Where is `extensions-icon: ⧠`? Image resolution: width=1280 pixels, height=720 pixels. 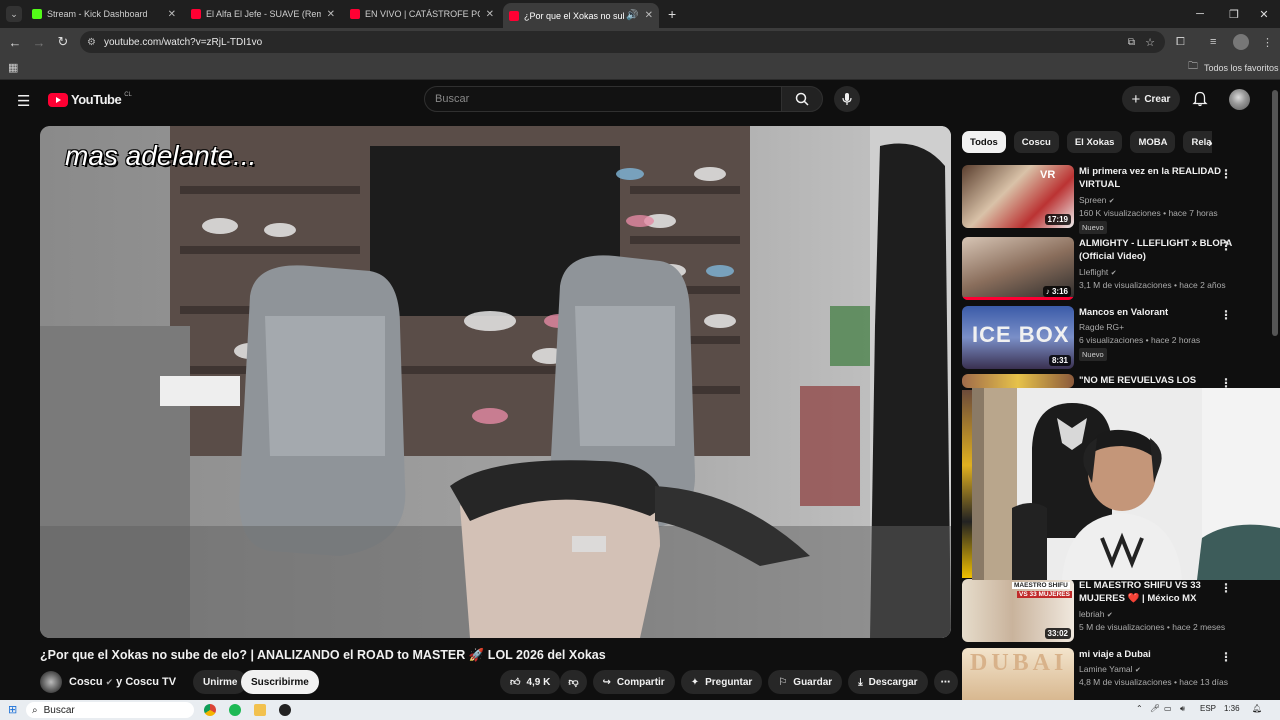 extensions-icon: ⧠ is located at coordinates (1180, 42).